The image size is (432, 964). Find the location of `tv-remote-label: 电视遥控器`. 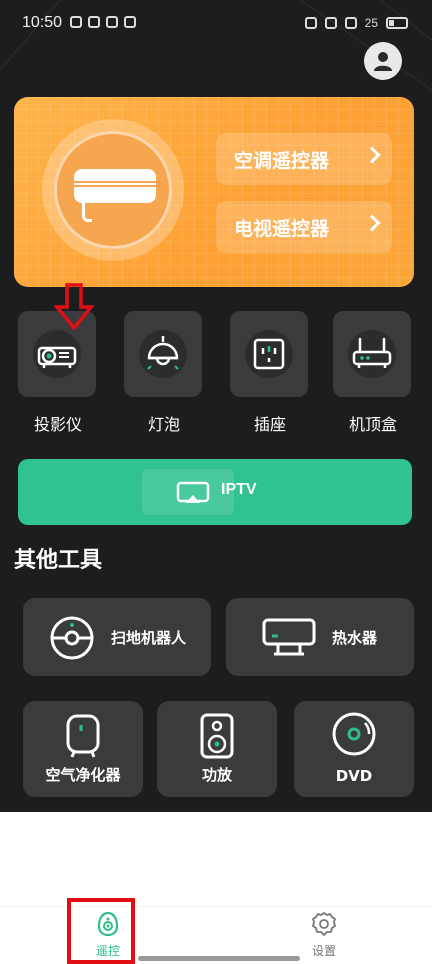

tv-remote-label: 电视遥控器 is located at coordinates (282, 228).